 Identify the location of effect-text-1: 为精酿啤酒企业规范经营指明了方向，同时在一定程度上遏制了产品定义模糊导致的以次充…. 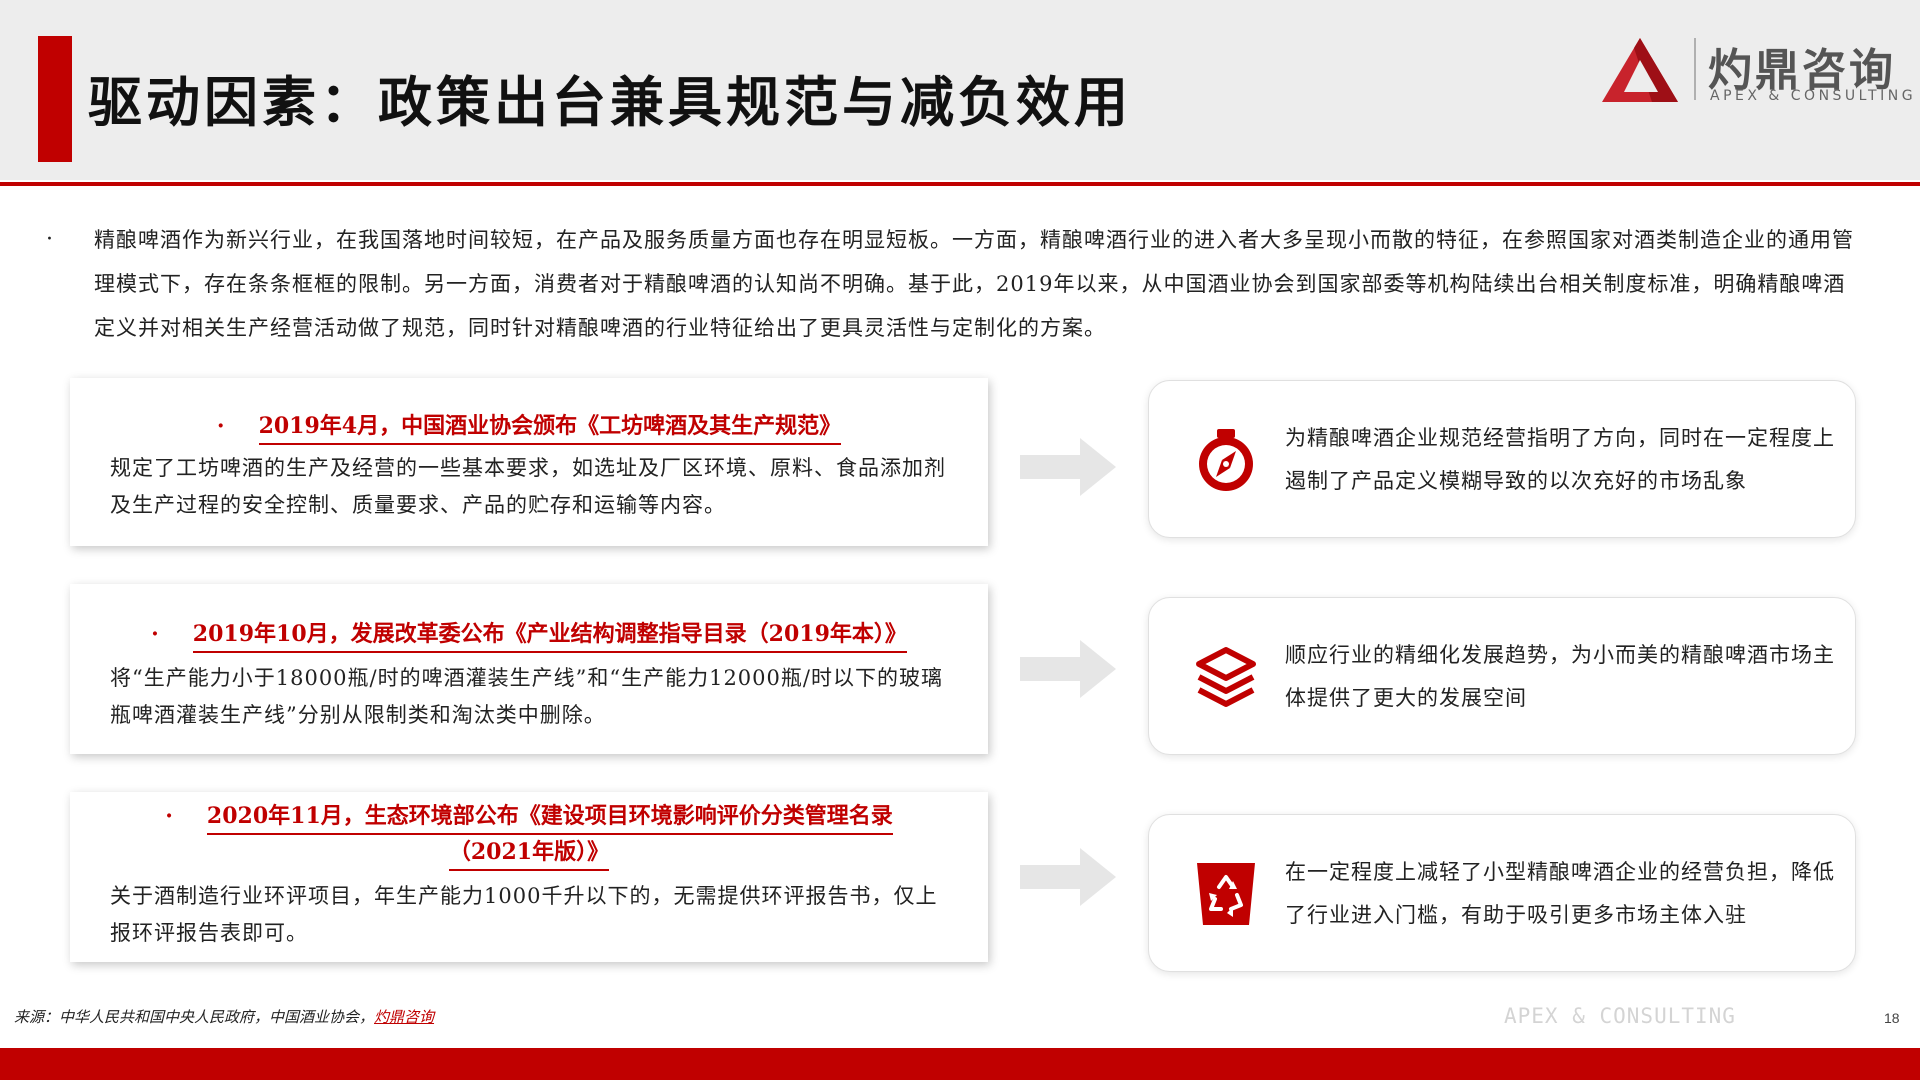
(1560, 459).